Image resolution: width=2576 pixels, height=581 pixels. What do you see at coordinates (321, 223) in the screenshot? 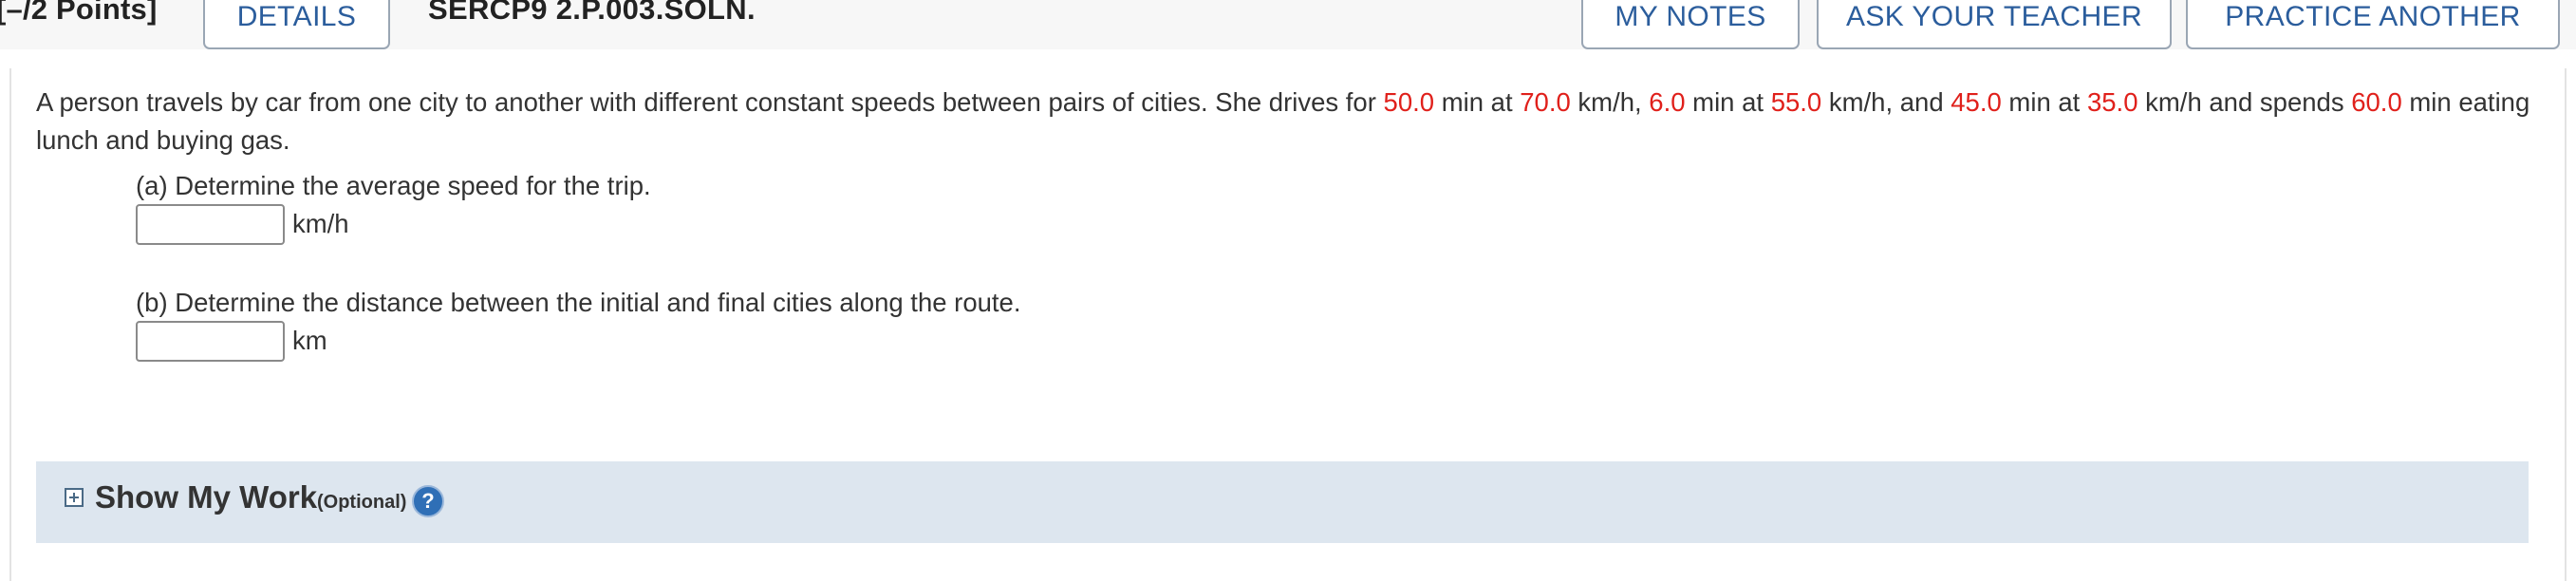
I see `part-a-unit: km/h` at bounding box center [321, 223].